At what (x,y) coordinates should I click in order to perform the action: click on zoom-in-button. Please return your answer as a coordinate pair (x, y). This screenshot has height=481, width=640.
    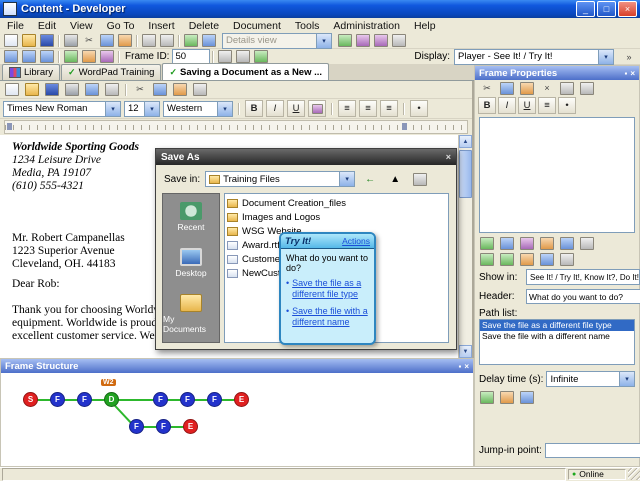
    Looking at the image, I should click on (225, 57).